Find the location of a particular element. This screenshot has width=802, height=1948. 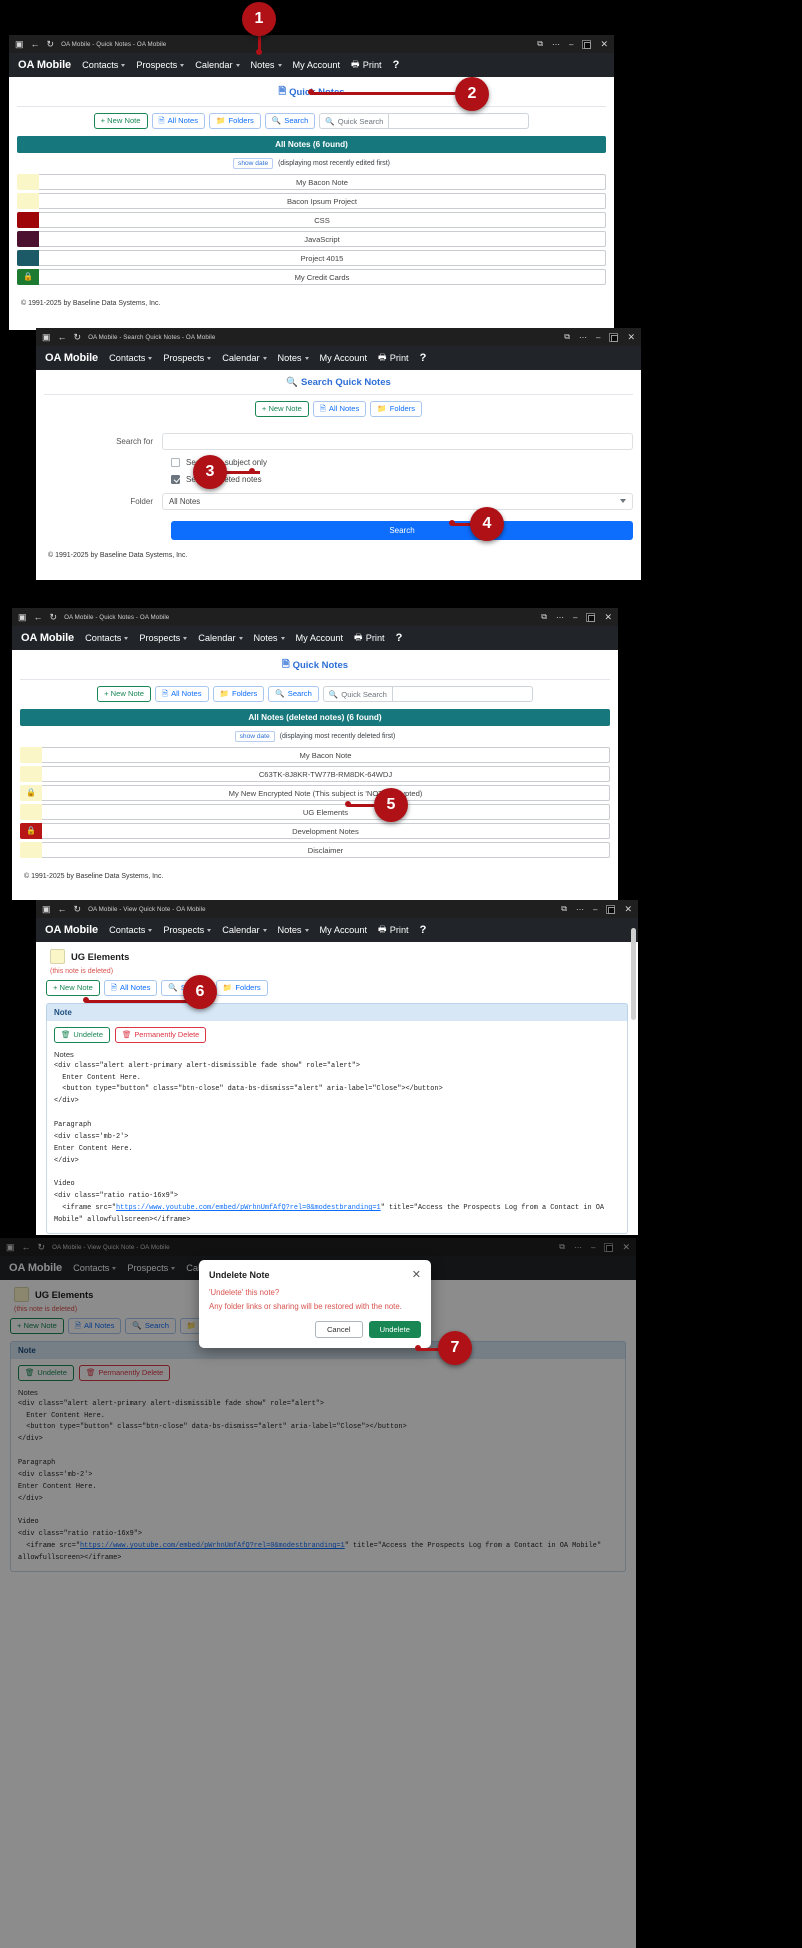

permanently-delete-button: 🗑 Permanently Delete is located at coordinates (160, 1034).